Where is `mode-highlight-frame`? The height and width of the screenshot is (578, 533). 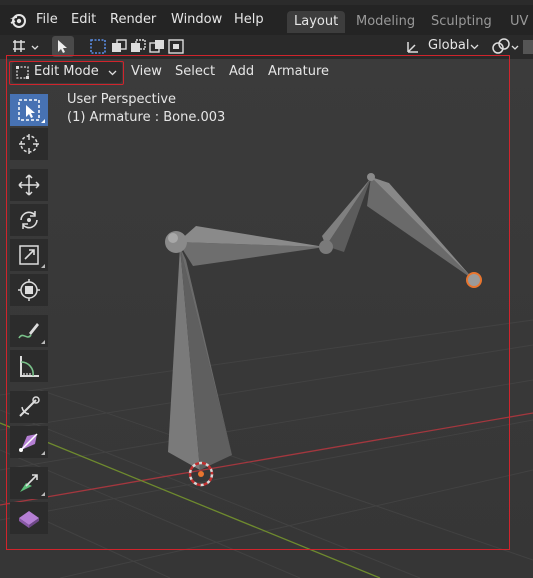
mode-highlight-frame is located at coordinates (66, 73).